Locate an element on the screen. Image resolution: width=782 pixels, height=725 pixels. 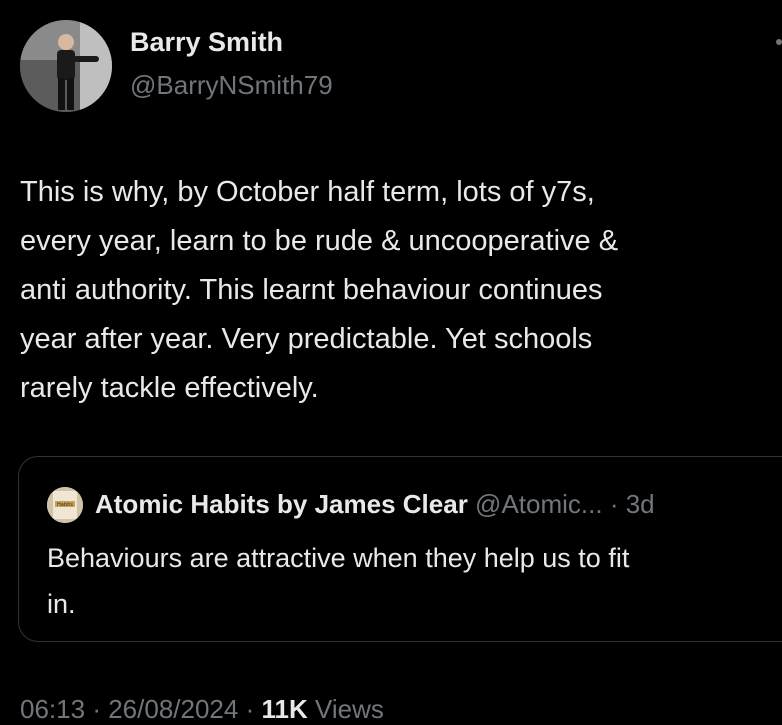
author-avatar-image is located at coordinates (66, 66).